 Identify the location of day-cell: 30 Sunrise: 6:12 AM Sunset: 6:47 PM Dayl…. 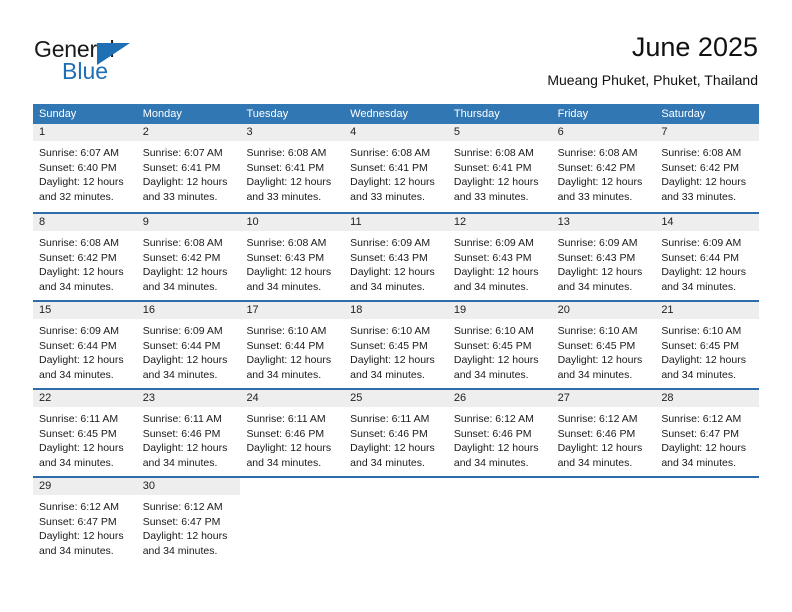
(188, 521).